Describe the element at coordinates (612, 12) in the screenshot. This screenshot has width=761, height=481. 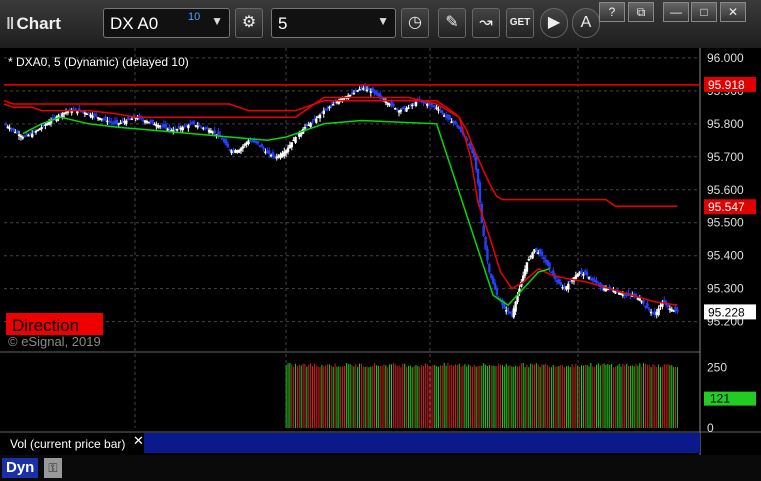
I see `help-icon: ?` at that location.